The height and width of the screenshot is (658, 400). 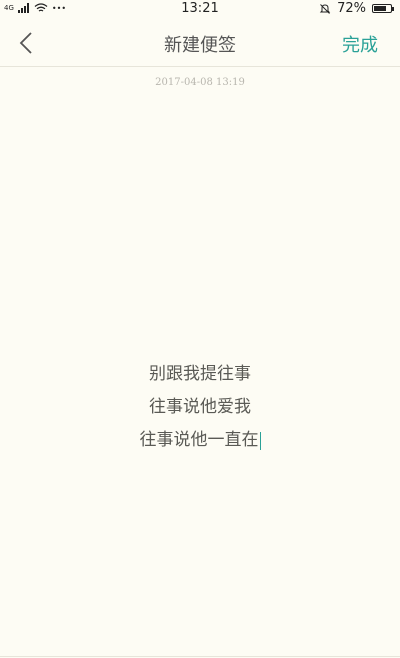 I want to click on battery-level-fill, so click(x=380, y=8).